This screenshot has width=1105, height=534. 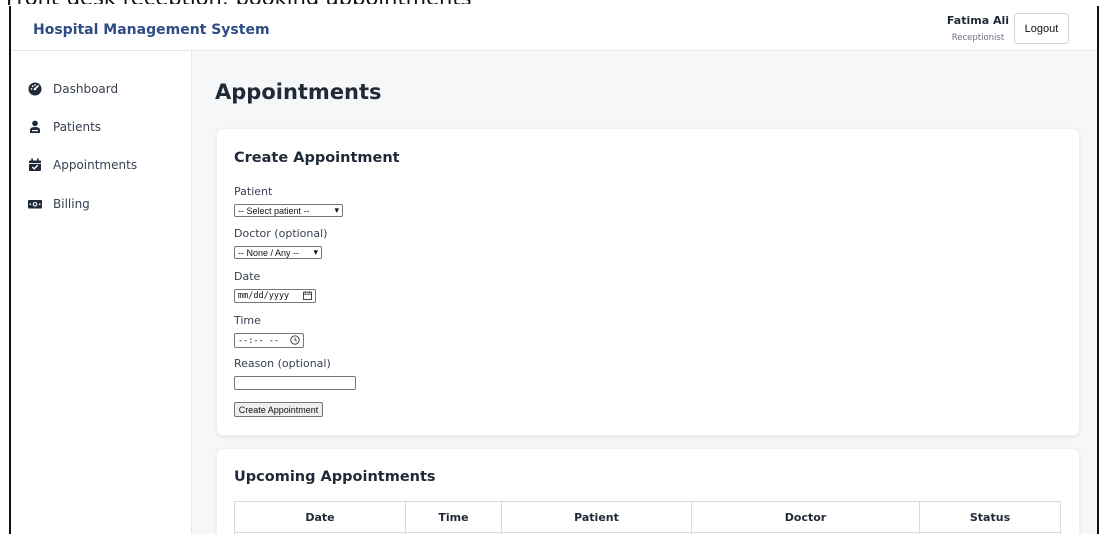 What do you see at coordinates (596, 517) in the screenshot?
I see `column-header-patient: Patient` at bounding box center [596, 517].